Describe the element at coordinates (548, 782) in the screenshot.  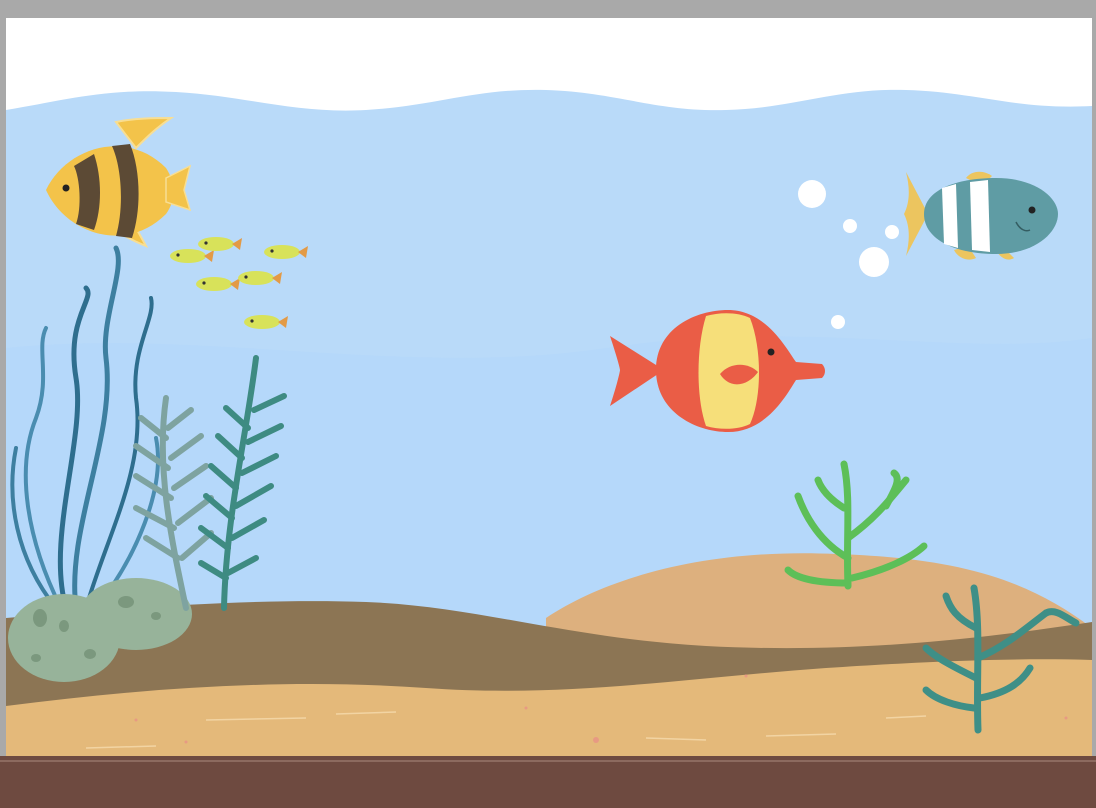
I see `stage-floor` at that location.